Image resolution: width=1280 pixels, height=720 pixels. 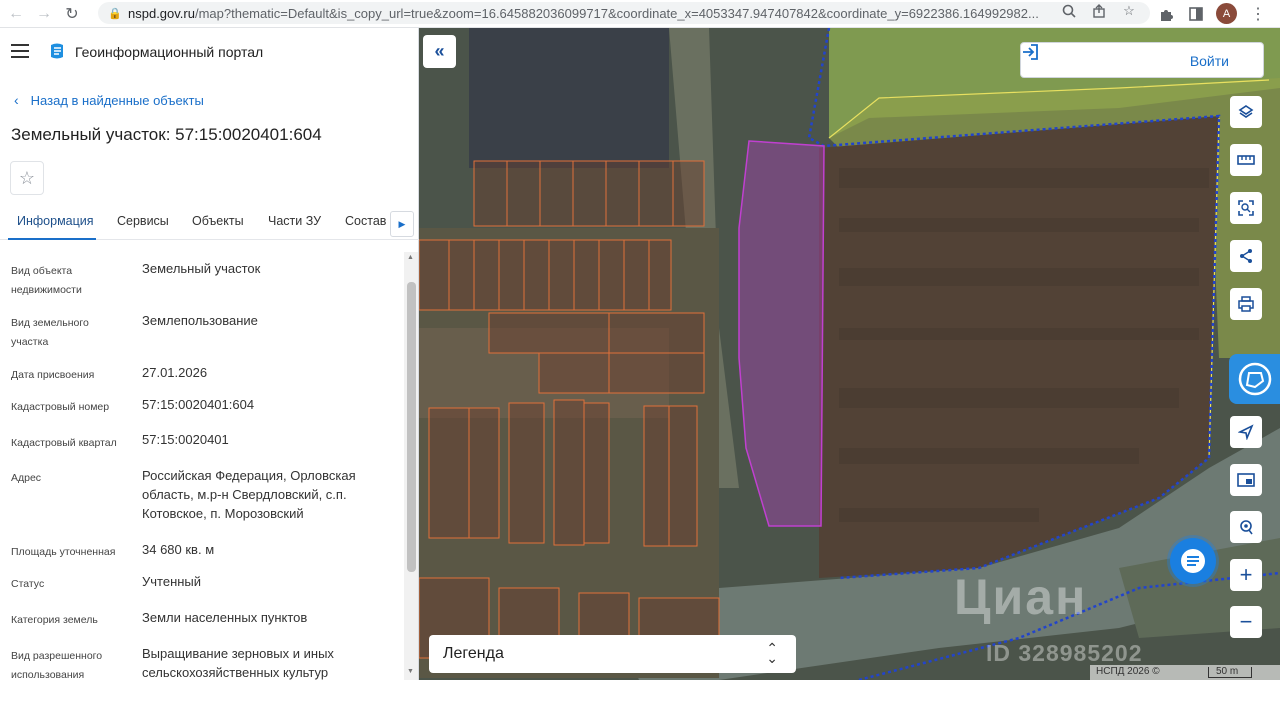 What do you see at coordinates (28, 584) in the screenshot?
I see `prop-label-status: Статус` at bounding box center [28, 584].